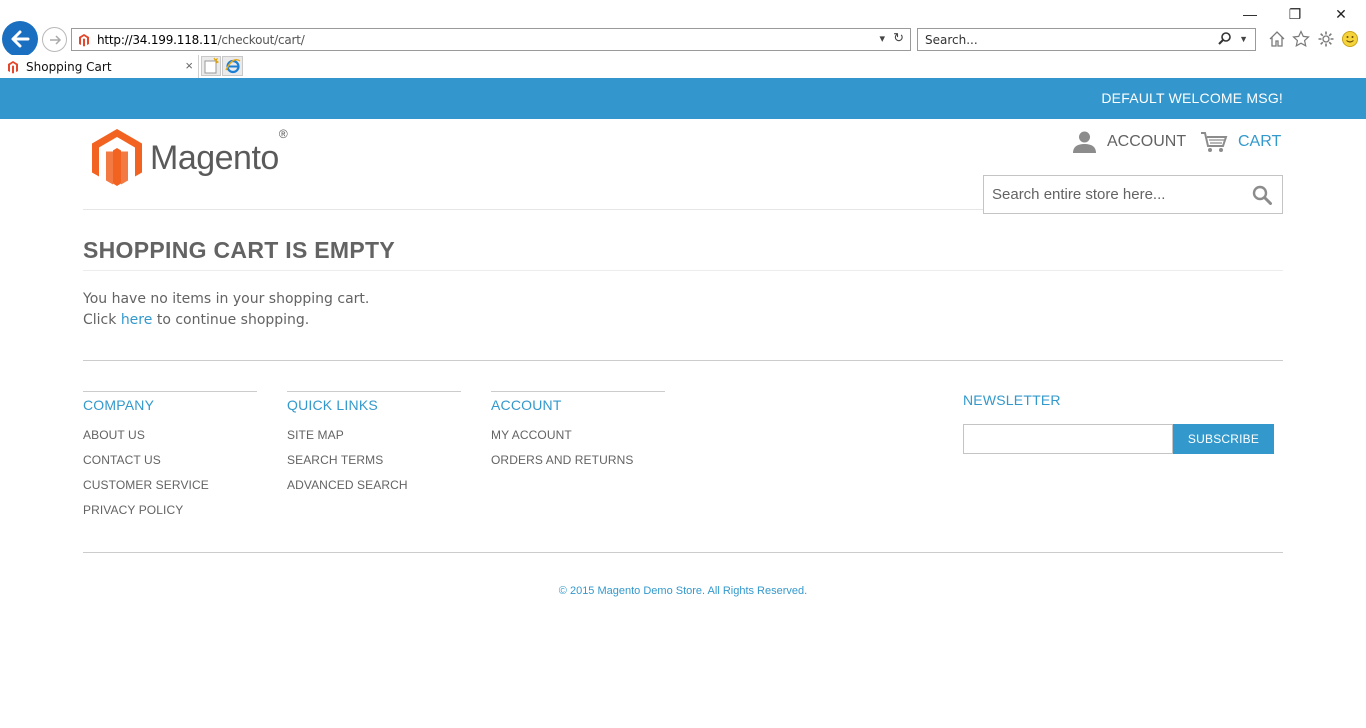  I want to click on magento-logo: Magento®, so click(190, 156).